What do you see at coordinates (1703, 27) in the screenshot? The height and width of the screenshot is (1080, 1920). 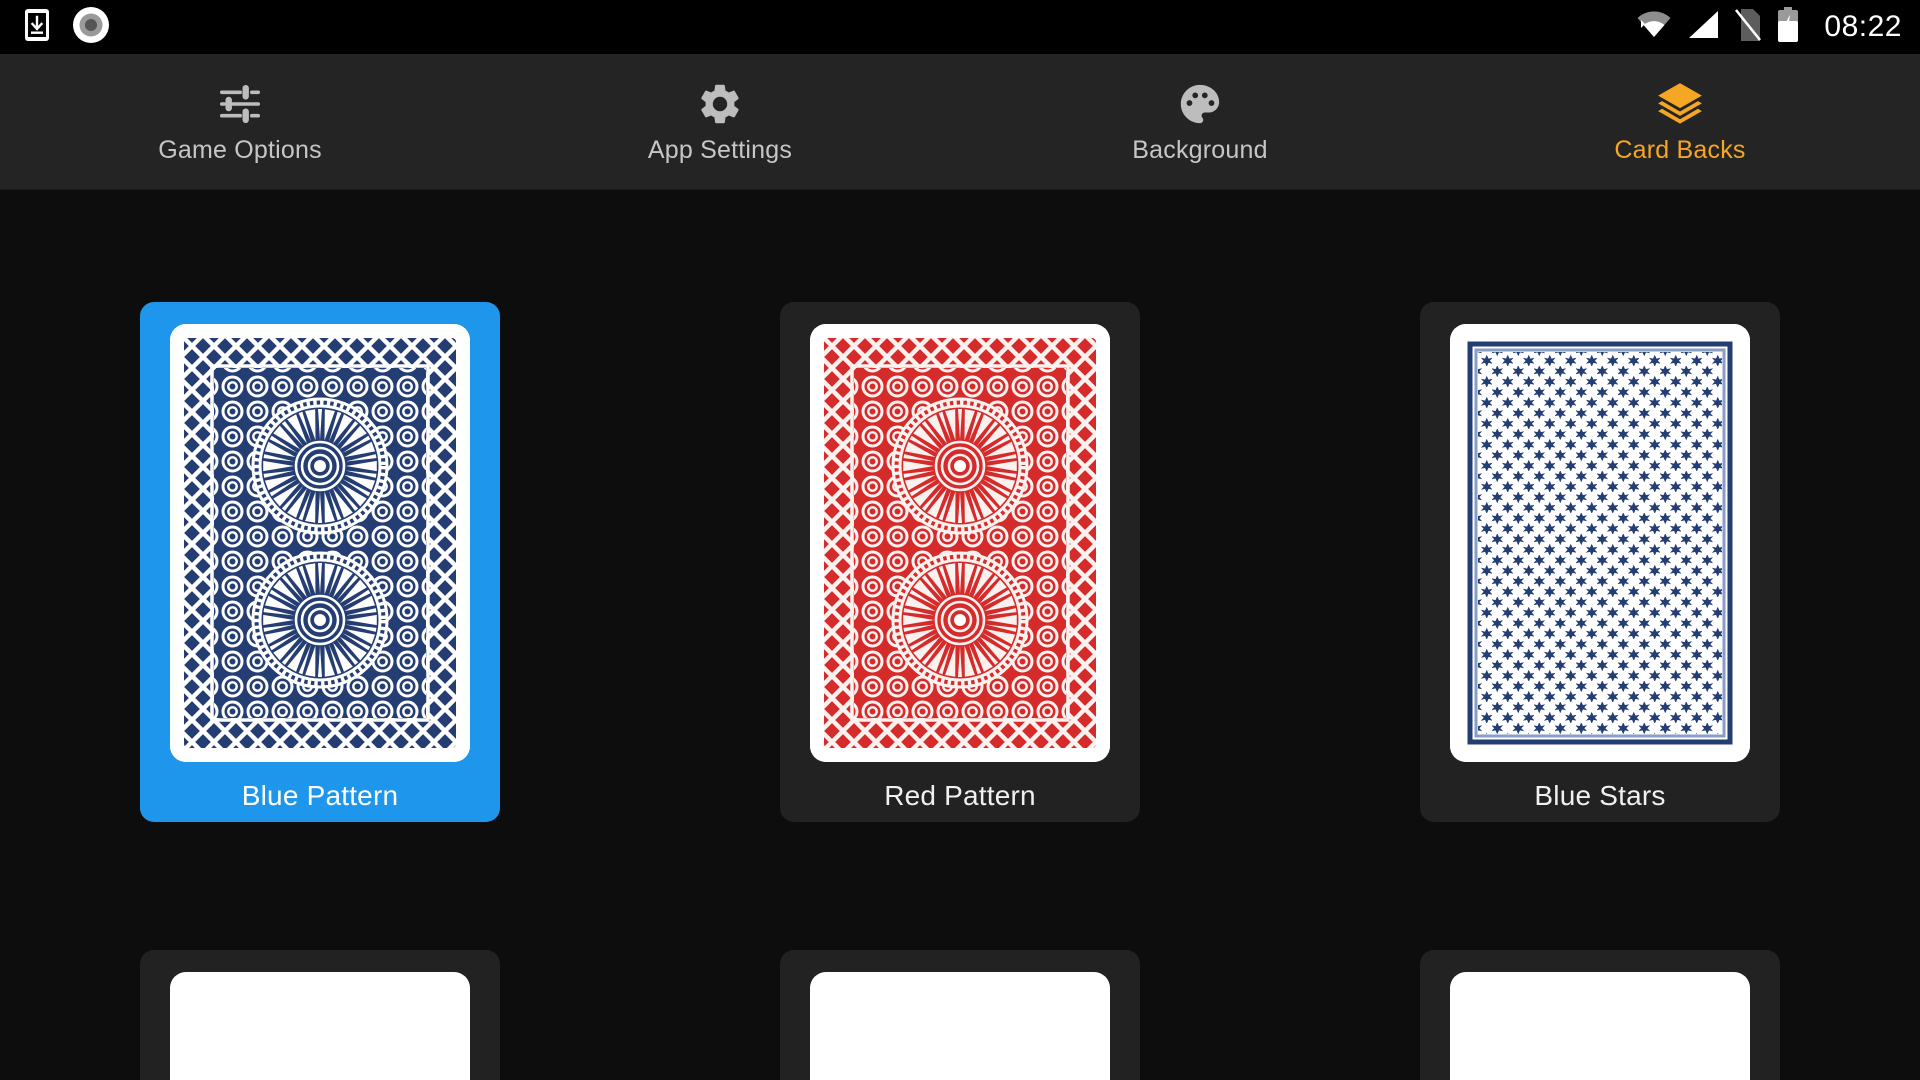 I see `cell-signal-icon` at bounding box center [1703, 27].